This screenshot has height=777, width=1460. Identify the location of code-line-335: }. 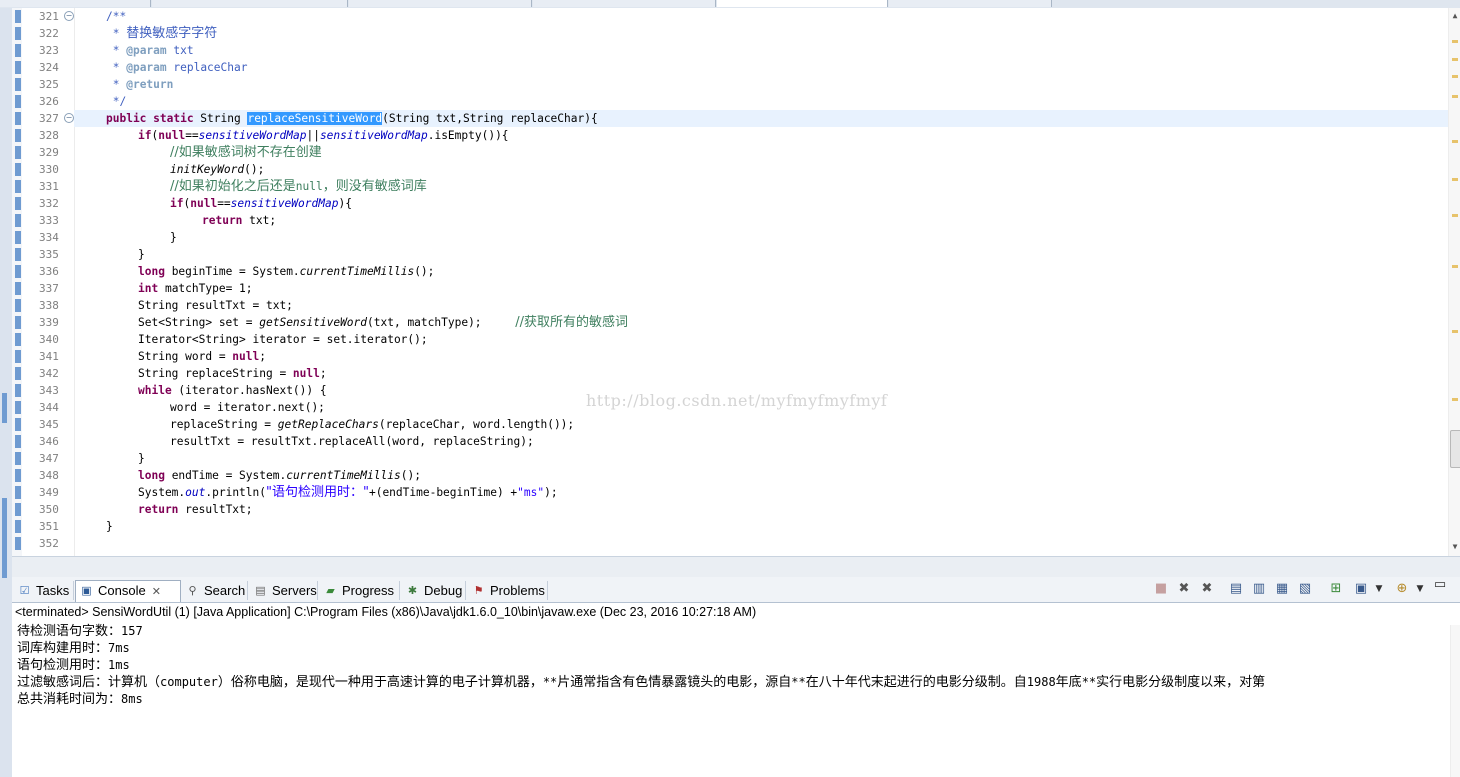
(141, 254).